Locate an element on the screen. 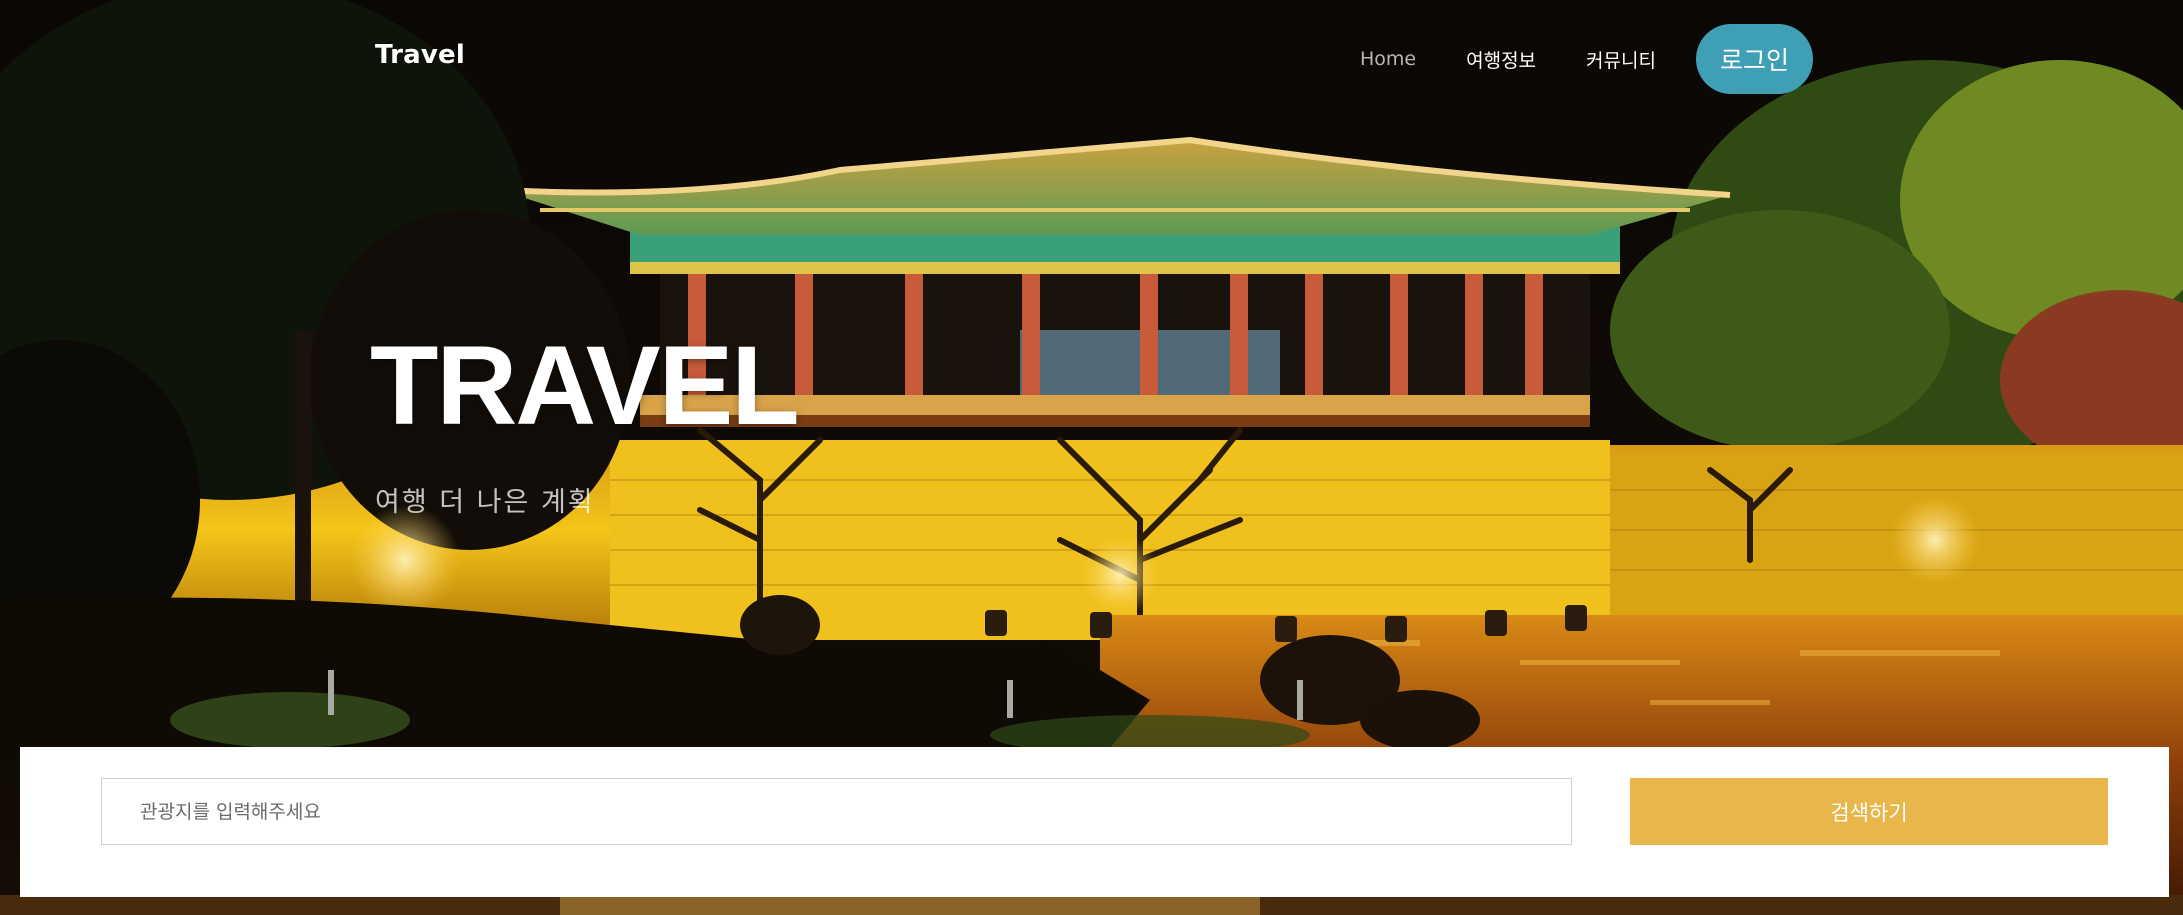 The width and height of the screenshot is (2183, 915). main-nav: Home 여행정보 커뮤니티 is located at coordinates (1533, 59).